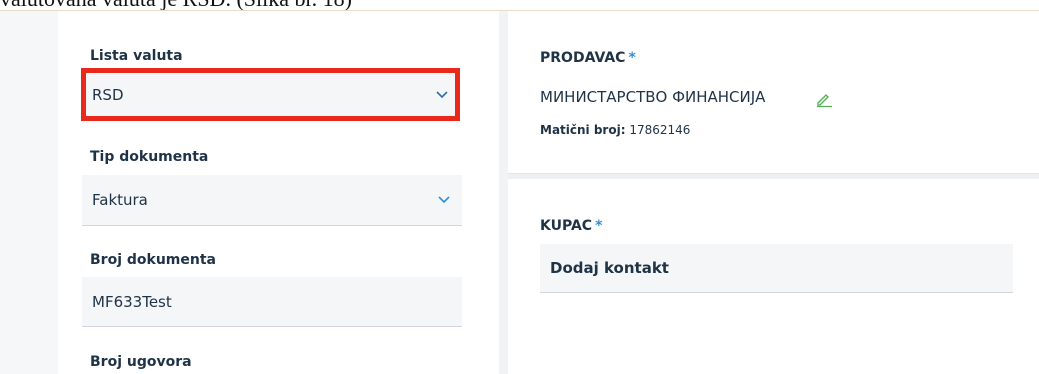 This screenshot has height=374, width=1039. I want to click on seller-name: МИНИСТАРСТВО ФИНАНСИЈА, so click(653, 97).